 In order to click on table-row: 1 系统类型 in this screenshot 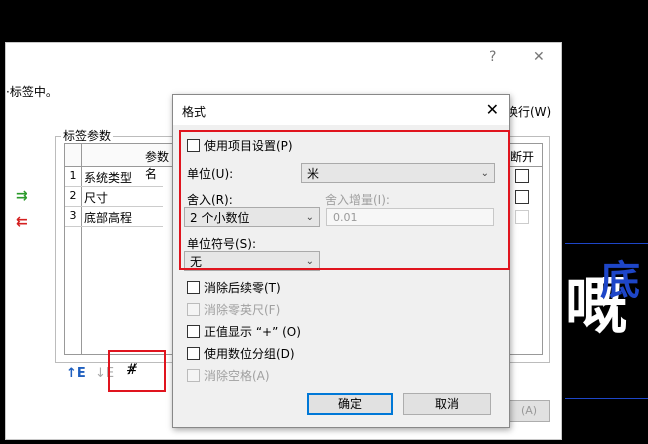, I will do `click(114, 177)`.